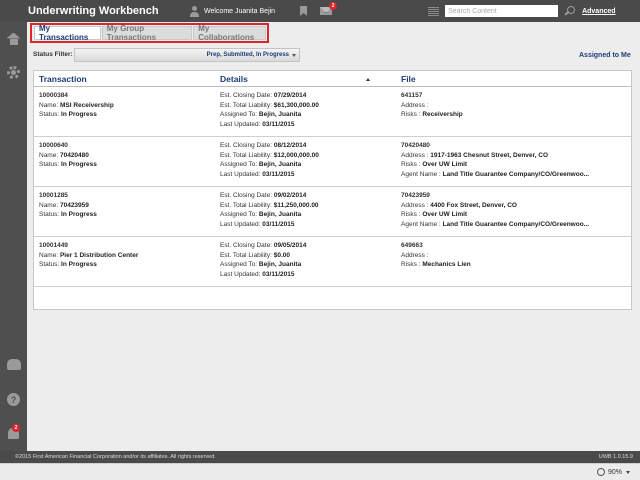 Image resolution: width=640 pixels, height=480 pixels. I want to click on address-value: 4400 Fox Street, Denver, CO, so click(473, 205).